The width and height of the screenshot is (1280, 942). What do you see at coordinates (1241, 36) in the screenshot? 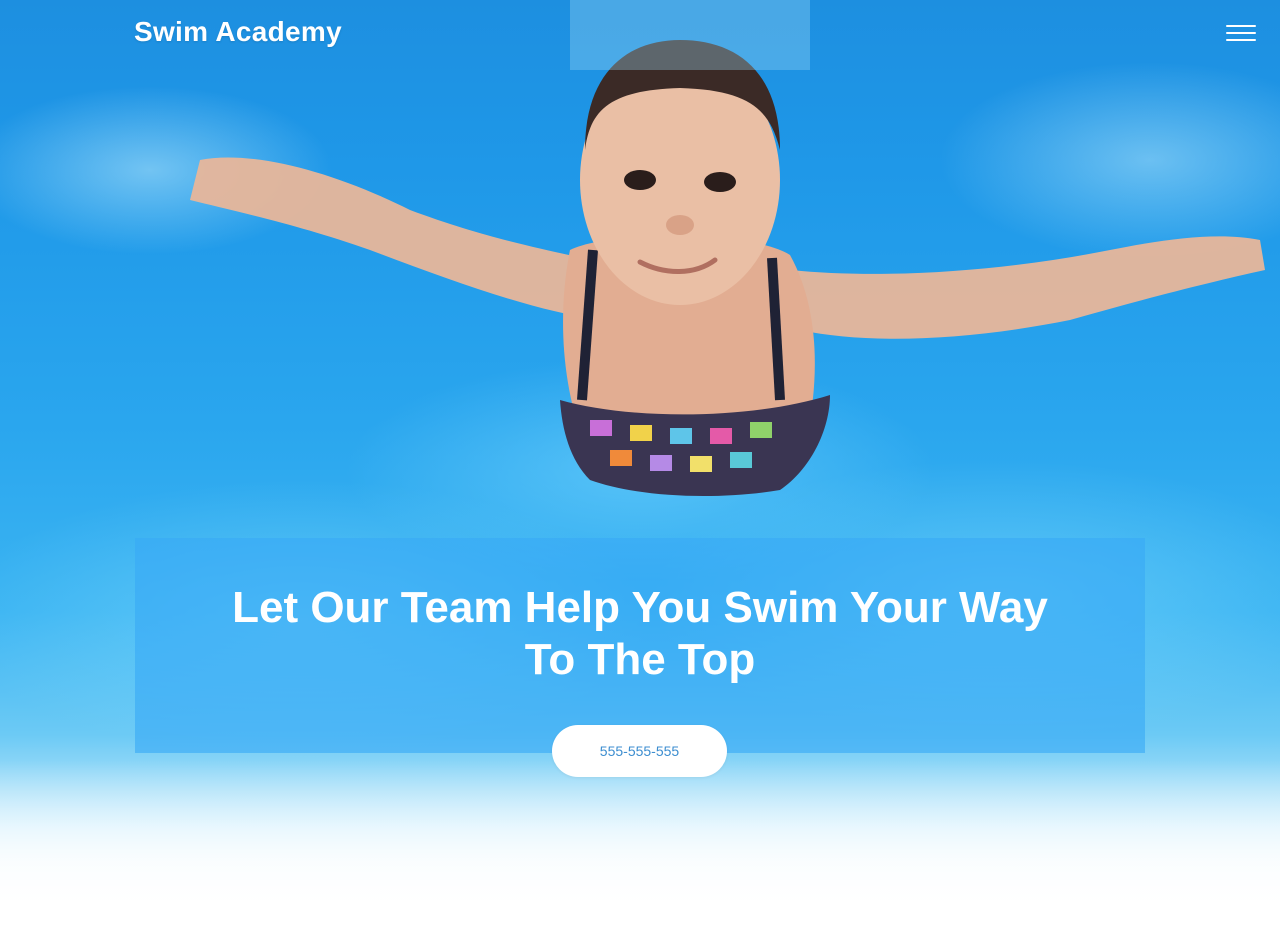
I see `hamburger-menu-icon` at bounding box center [1241, 36].